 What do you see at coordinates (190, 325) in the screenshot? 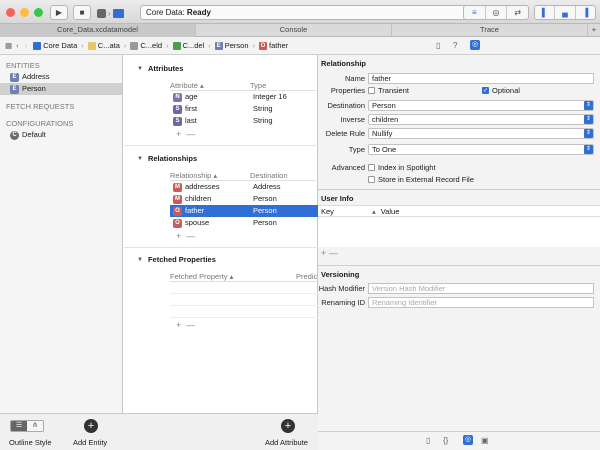
I see `remove-fetched-property-icon: —` at bounding box center [190, 325].